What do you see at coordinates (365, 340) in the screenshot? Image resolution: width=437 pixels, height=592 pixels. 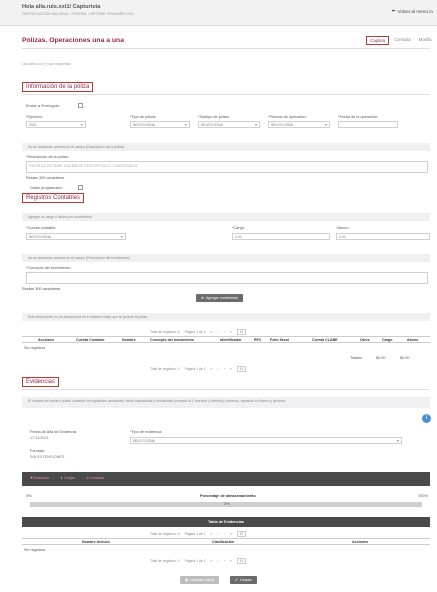 I see `col-otros: Otros` at bounding box center [365, 340].